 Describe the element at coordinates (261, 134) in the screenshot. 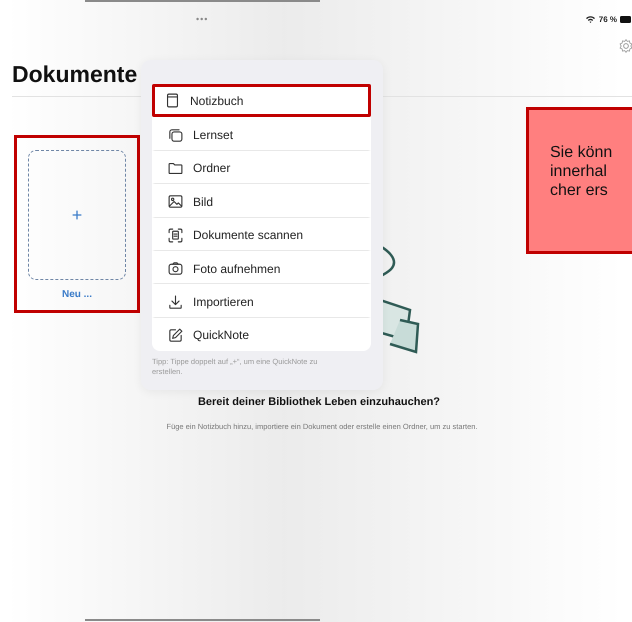

I see `menu-item: Lernset` at that location.